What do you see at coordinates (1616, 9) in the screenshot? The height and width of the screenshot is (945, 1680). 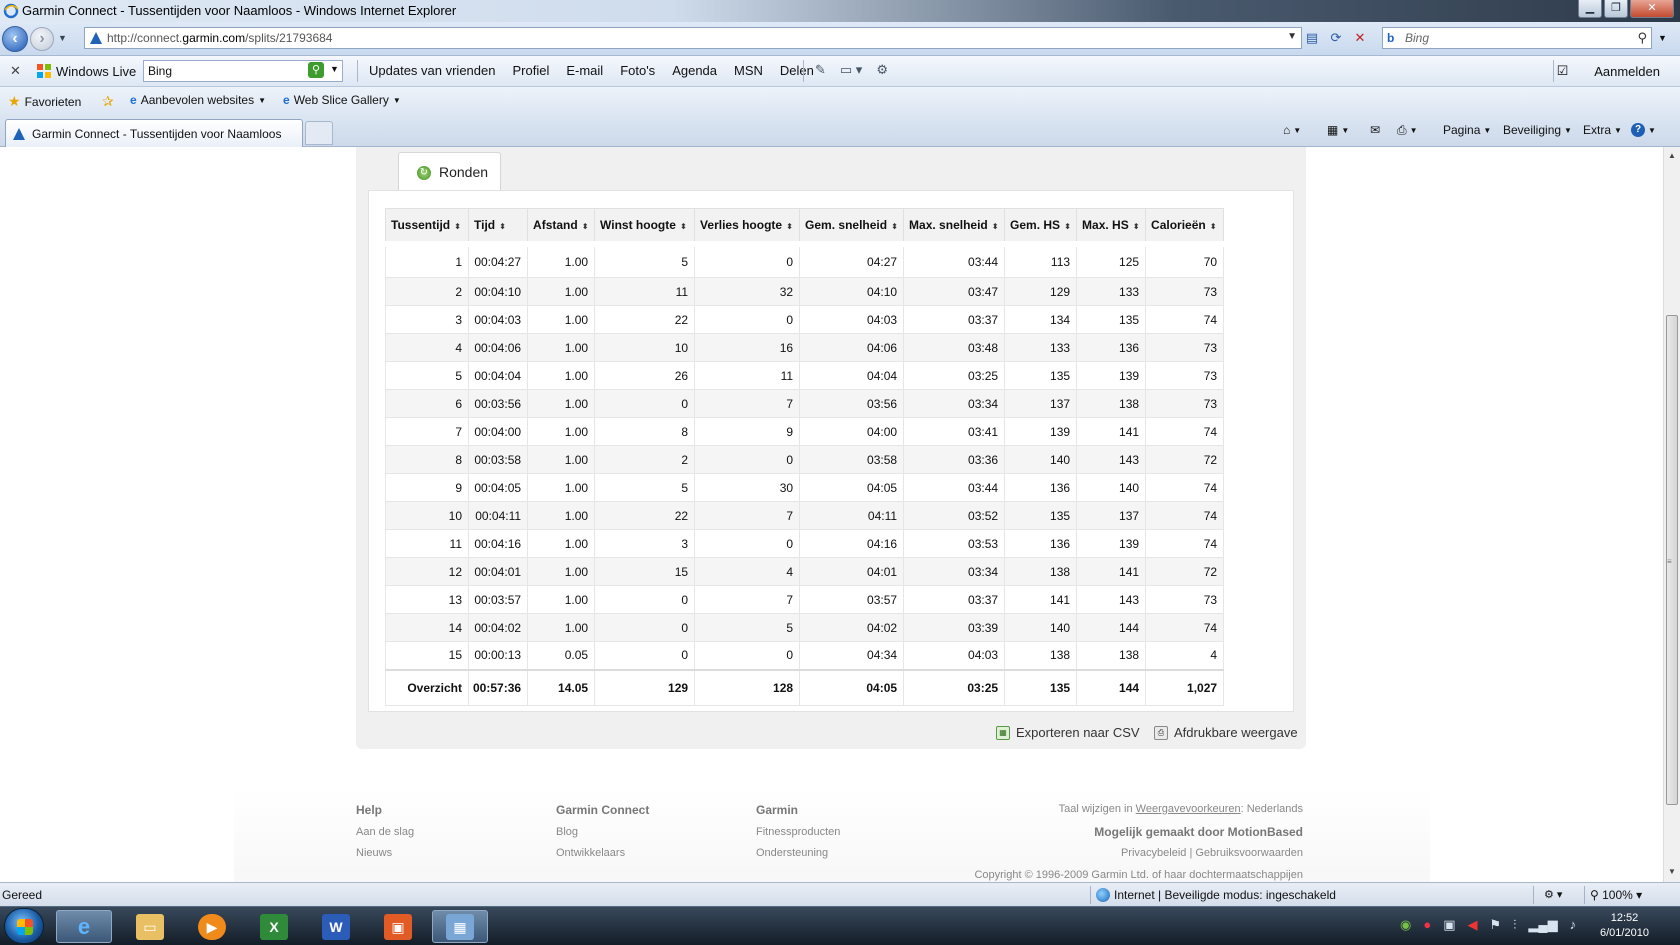 I see `maximize-button: ❐` at bounding box center [1616, 9].